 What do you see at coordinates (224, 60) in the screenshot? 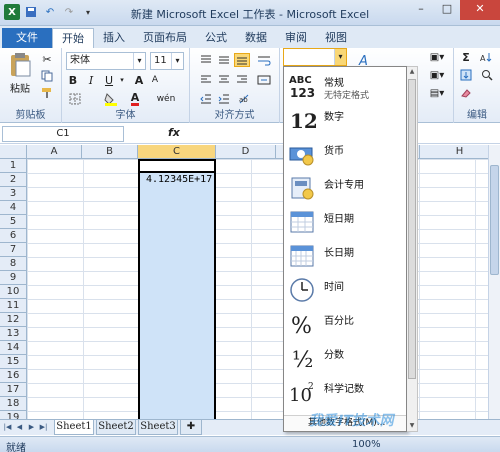
I see `align-middle-icon` at bounding box center [224, 60].